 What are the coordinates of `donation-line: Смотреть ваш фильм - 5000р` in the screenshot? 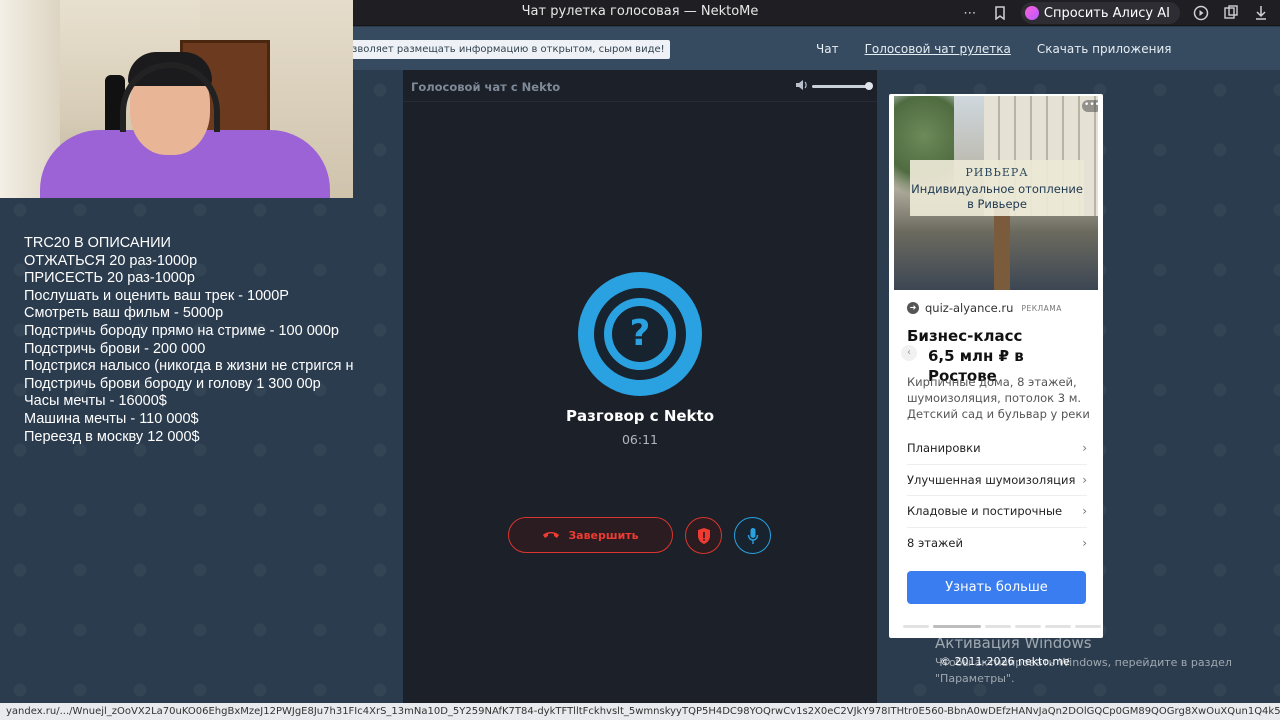 It's located at (124, 313).